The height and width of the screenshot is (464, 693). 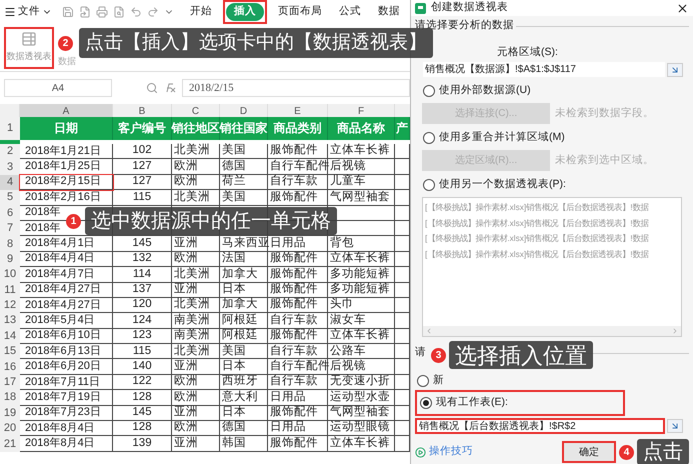 I want to click on close-icon, so click(x=682, y=8).